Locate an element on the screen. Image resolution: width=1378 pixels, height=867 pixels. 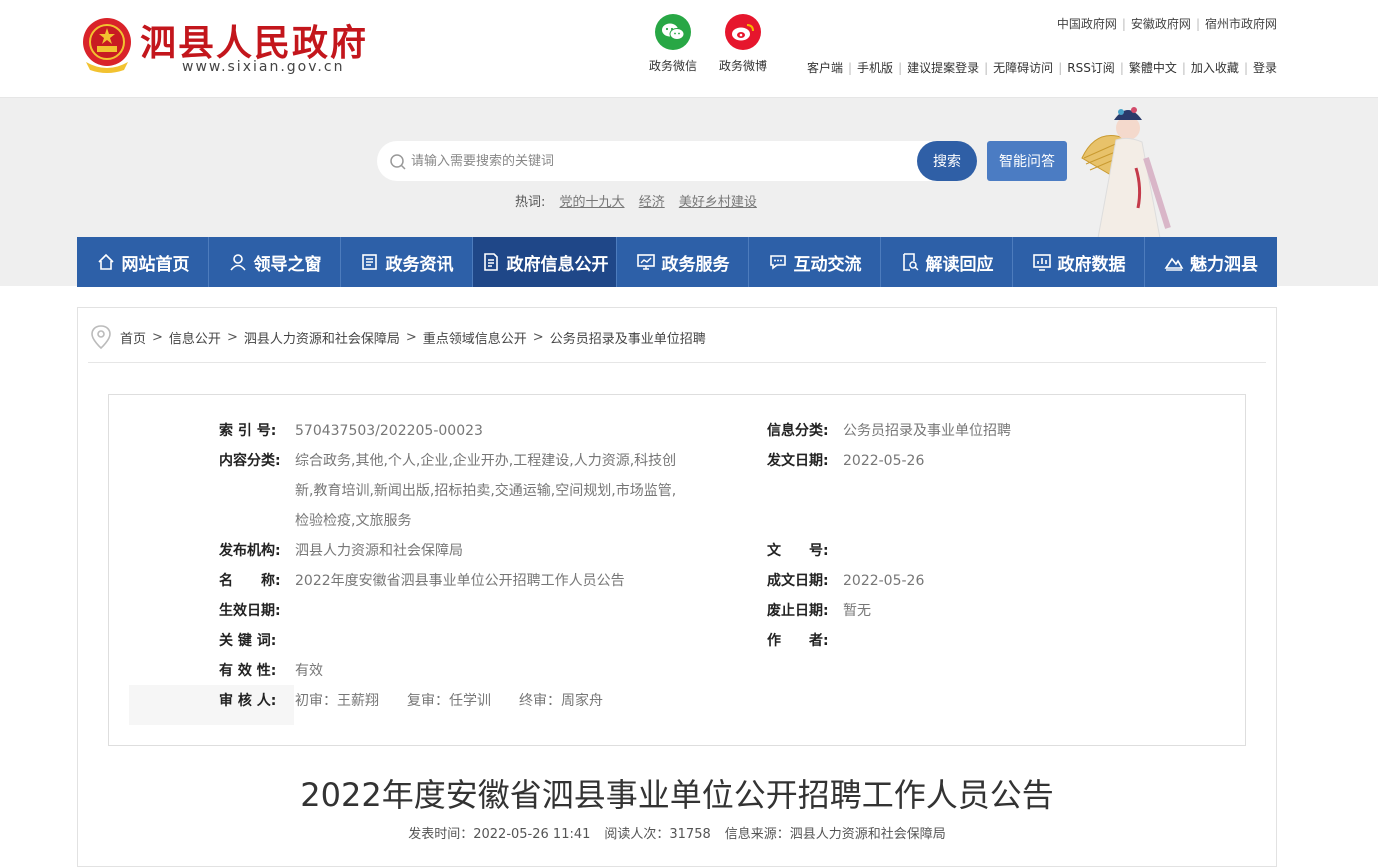
hot-word: 党的十九大 is located at coordinates (592, 202).